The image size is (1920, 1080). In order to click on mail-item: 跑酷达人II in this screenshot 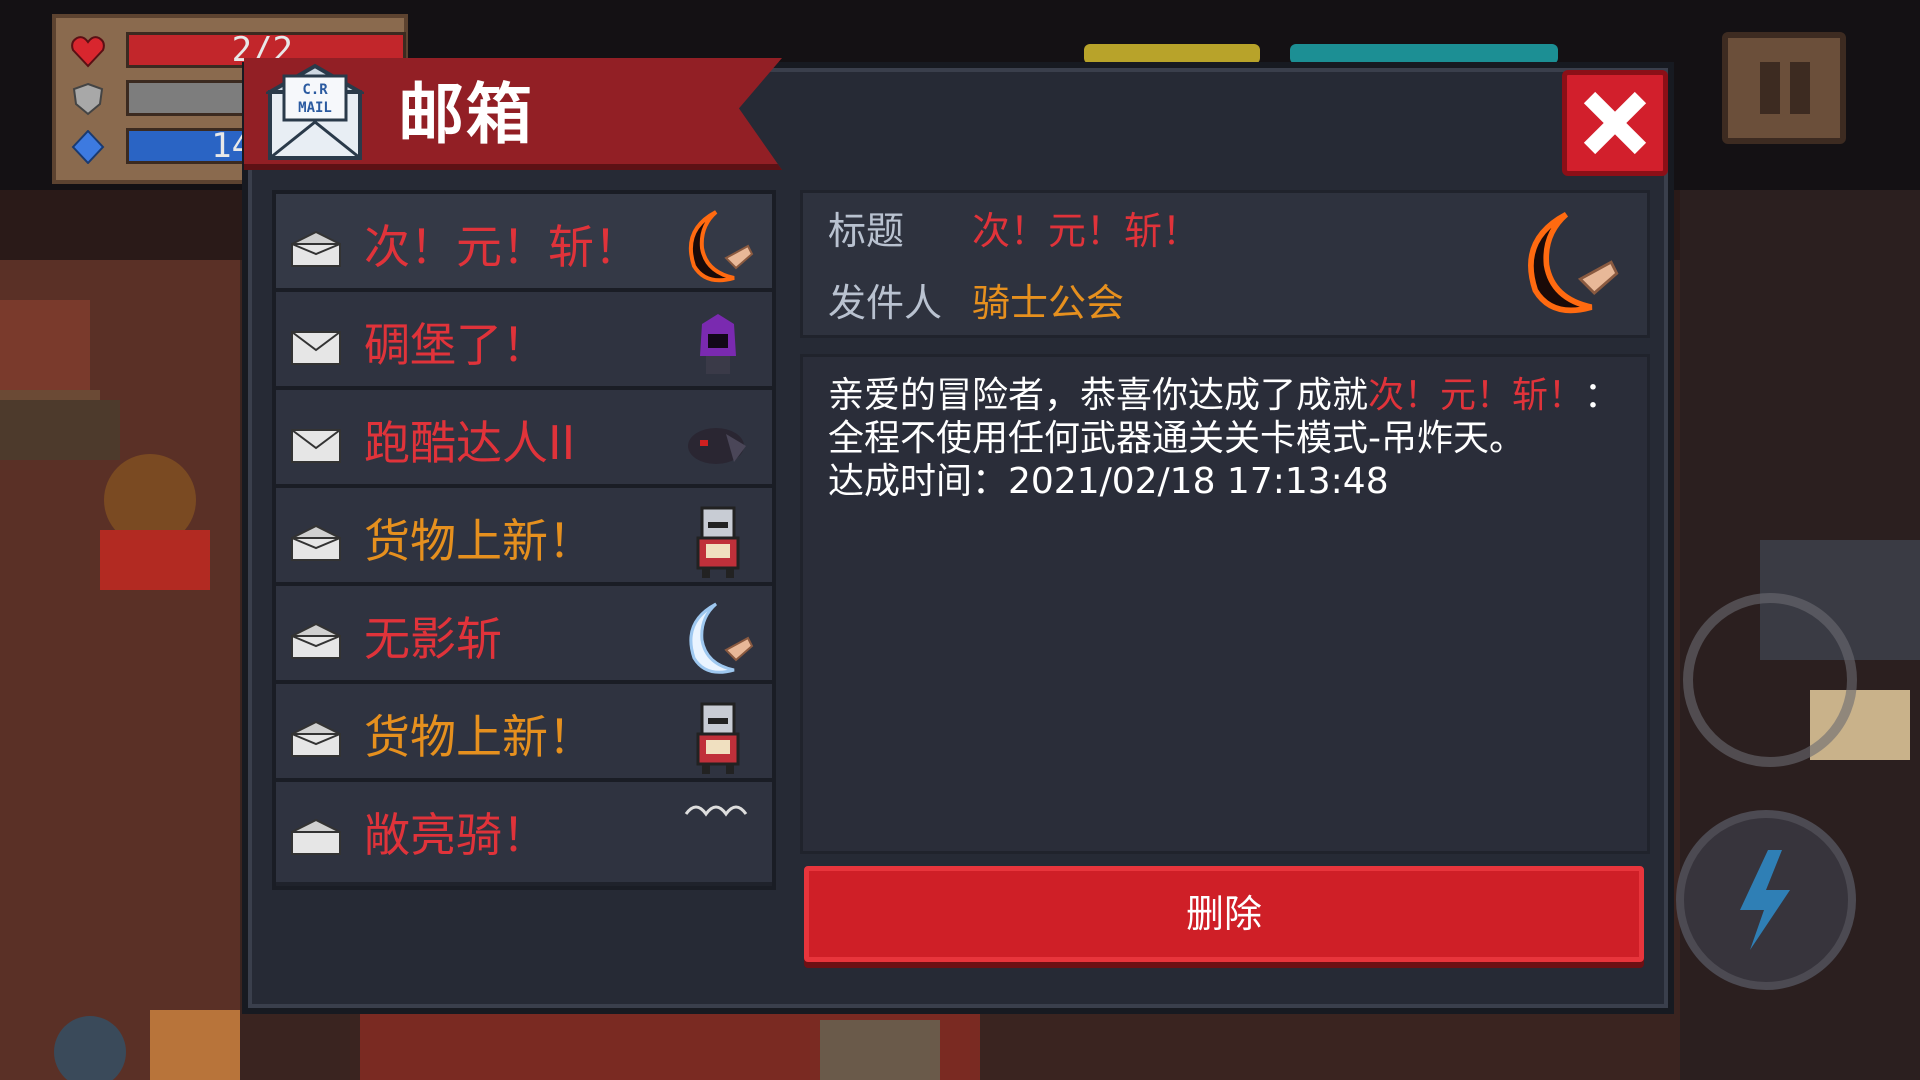, I will do `click(524, 442)`.